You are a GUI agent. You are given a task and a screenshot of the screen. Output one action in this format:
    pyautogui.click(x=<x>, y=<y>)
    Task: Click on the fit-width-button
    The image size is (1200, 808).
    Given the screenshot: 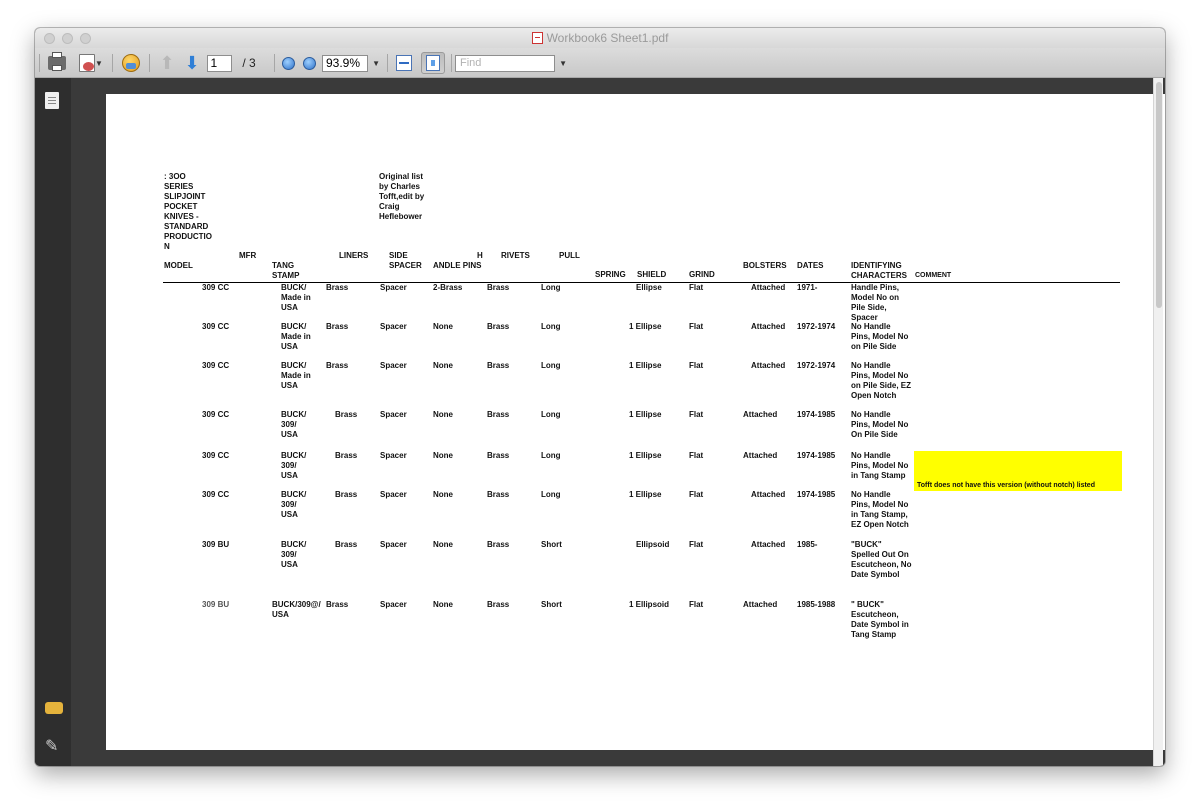 What is the action you would take?
    pyautogui.click(x=404, y=63)
    